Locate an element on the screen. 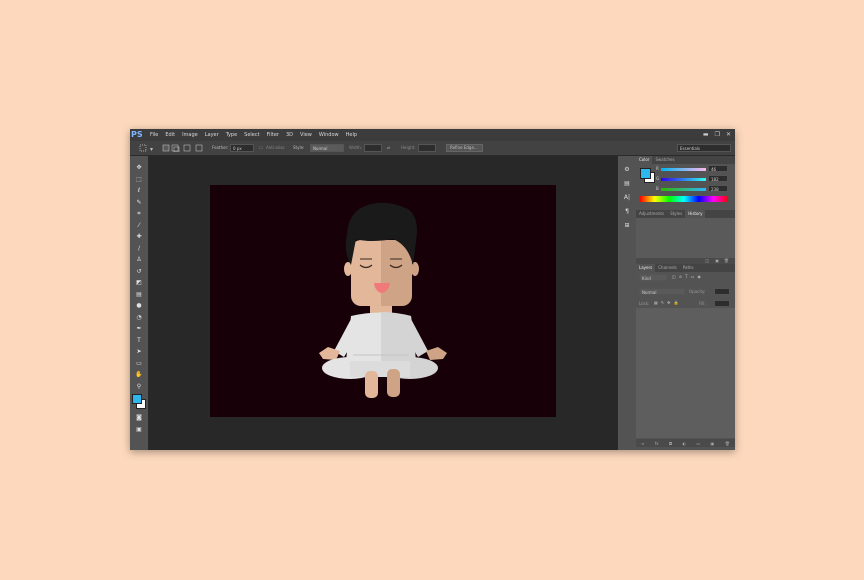 Image resolution: width=864 pixels, height=580 pixels. blur-tool-icon: ● is located at coordinates (139, 306).